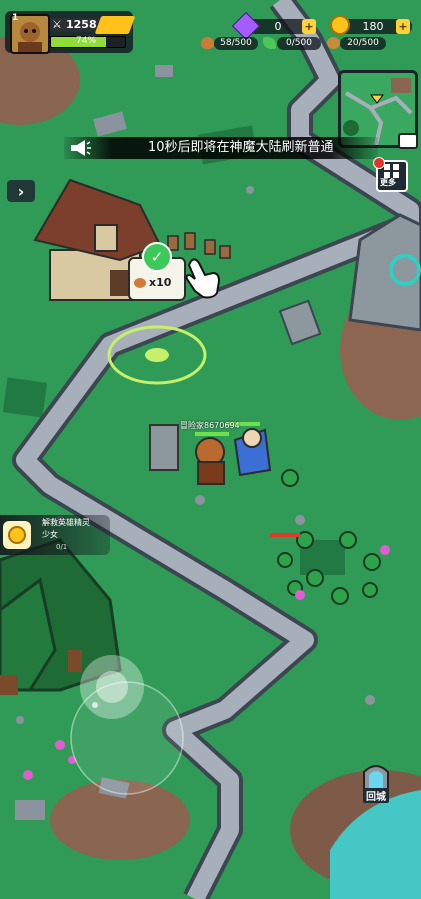  I want to click on checkmark-icon: ✓, so click(157, 257).